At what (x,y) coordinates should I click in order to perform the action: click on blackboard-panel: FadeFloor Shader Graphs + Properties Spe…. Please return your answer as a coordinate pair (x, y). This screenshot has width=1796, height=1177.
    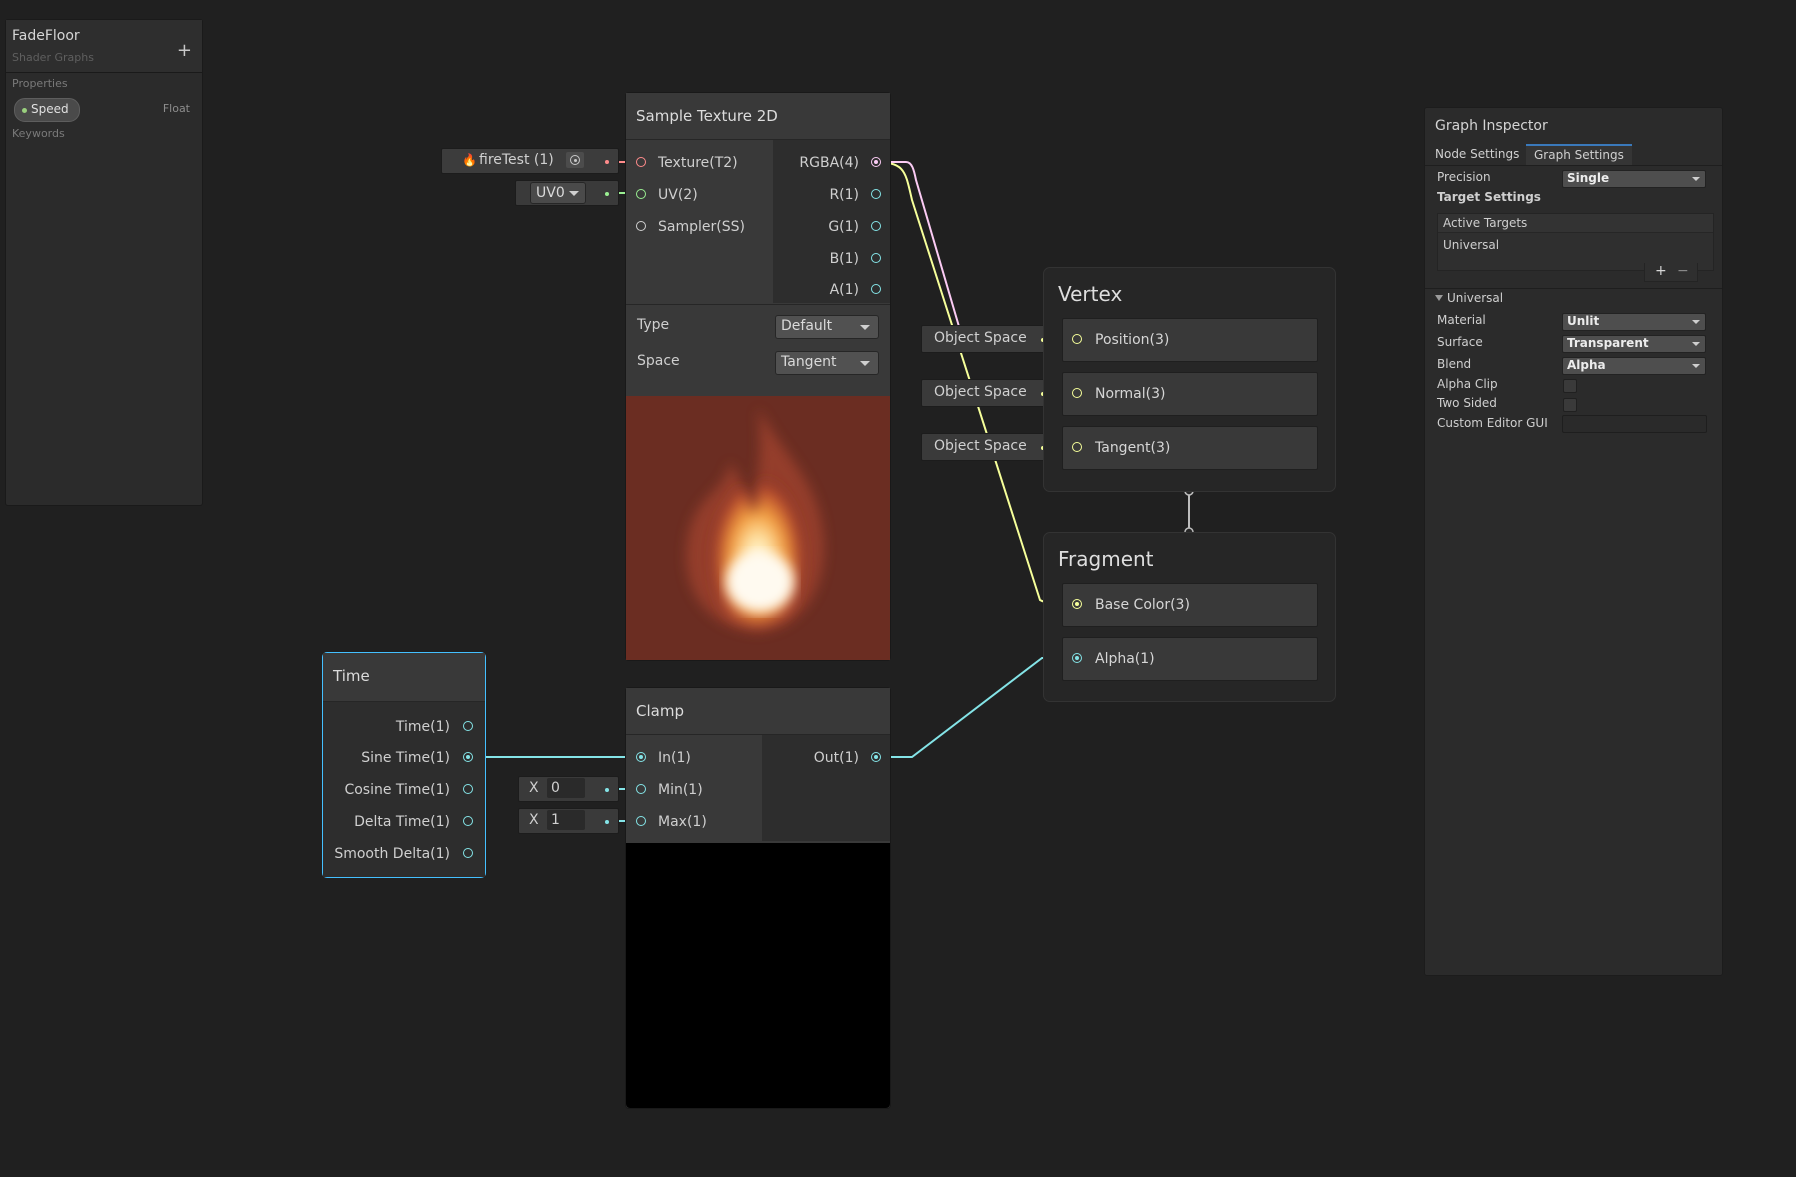
    Looking at the image, I should click on (104, 262).